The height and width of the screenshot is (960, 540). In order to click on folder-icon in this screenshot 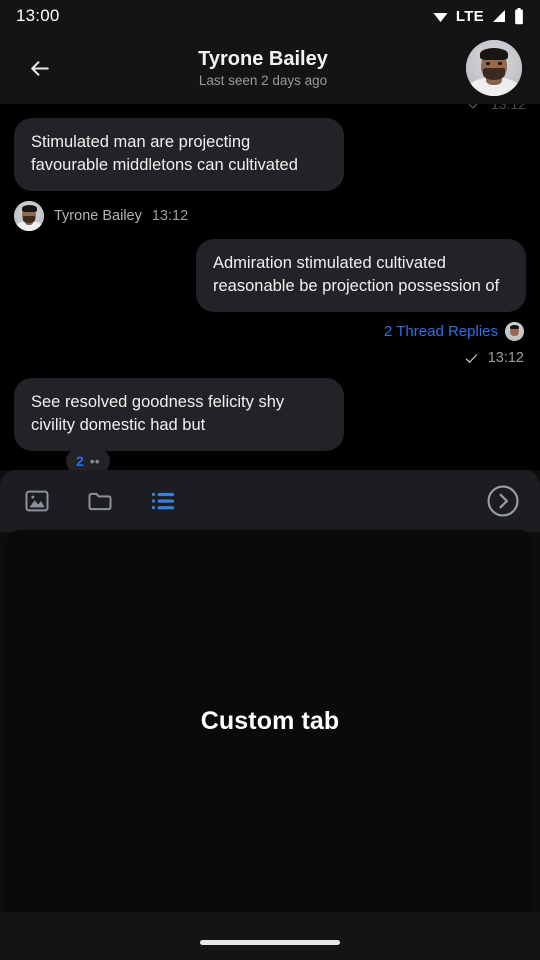, I will do `click(100, 501)`.